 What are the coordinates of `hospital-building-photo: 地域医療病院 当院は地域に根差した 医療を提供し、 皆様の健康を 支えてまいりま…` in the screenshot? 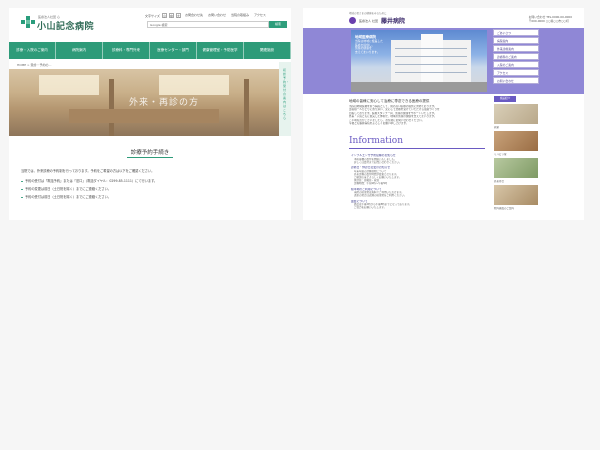 It's located at (419, 61).